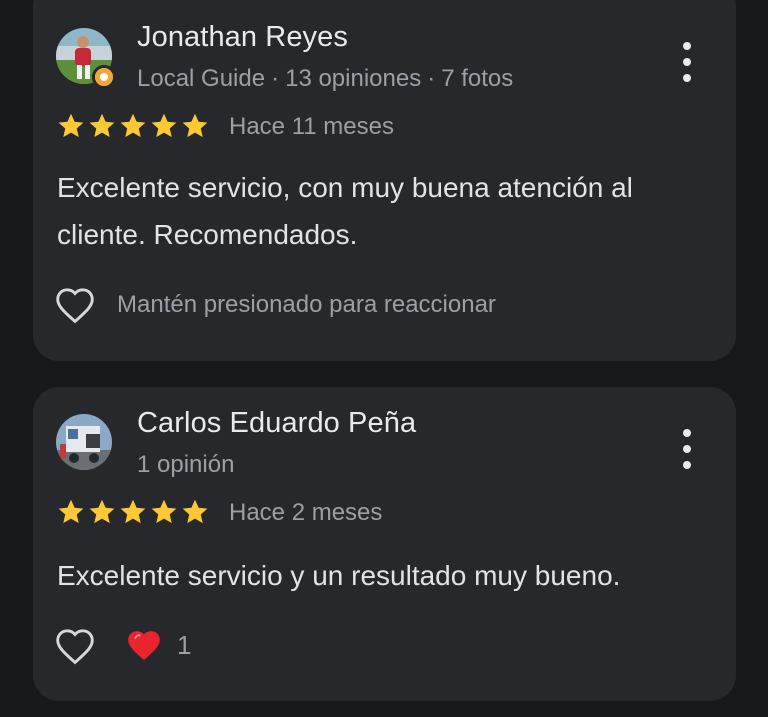  Describe the element at coordinates (242, 37) in the screenshot. I see `author-name: Jonathan Reyes` at that location.